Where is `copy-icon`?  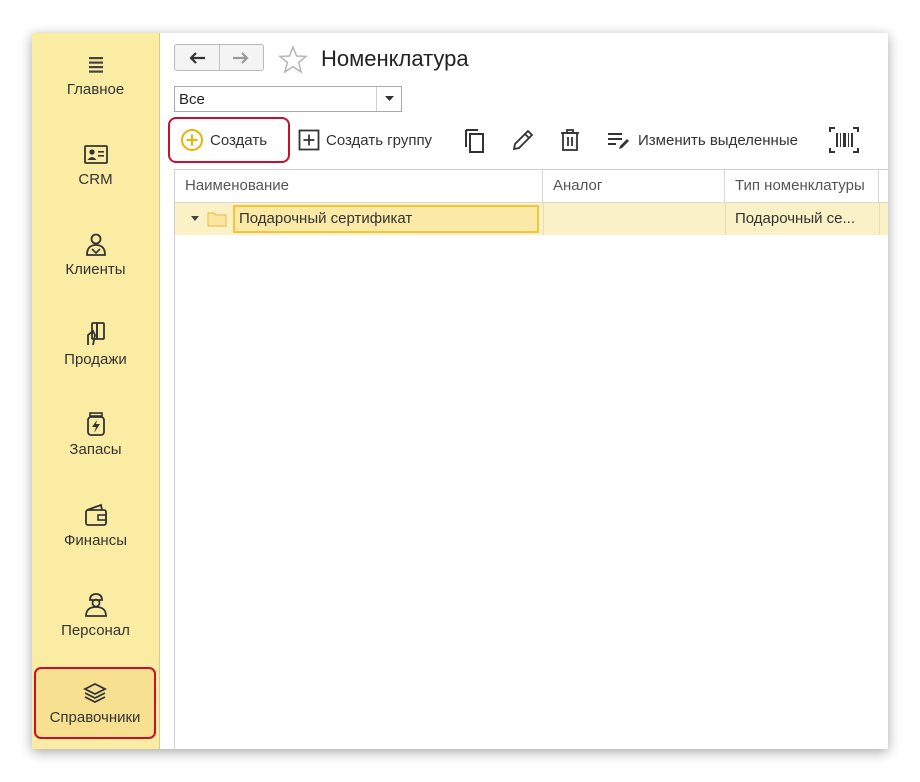 copy-icon is located at coordinates (474, 141).